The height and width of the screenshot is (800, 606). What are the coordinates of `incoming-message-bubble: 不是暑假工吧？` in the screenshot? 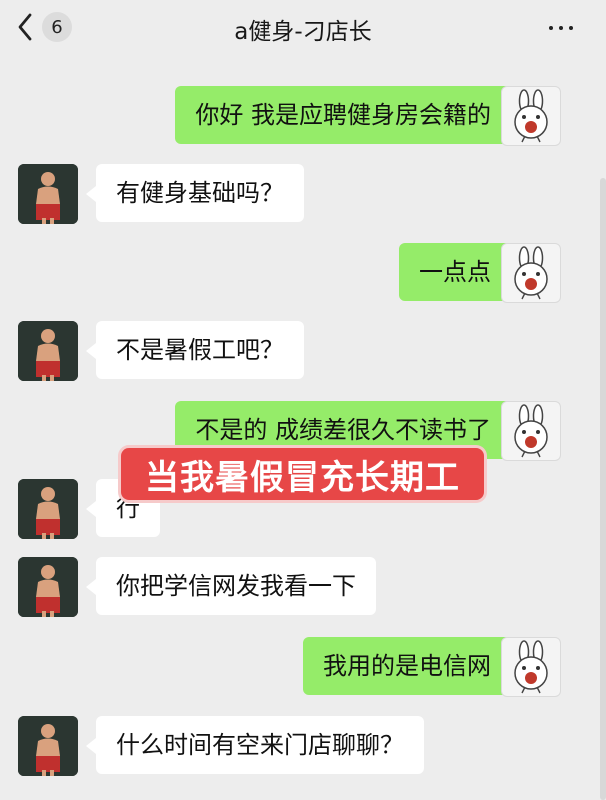 It's located at (195, 350).